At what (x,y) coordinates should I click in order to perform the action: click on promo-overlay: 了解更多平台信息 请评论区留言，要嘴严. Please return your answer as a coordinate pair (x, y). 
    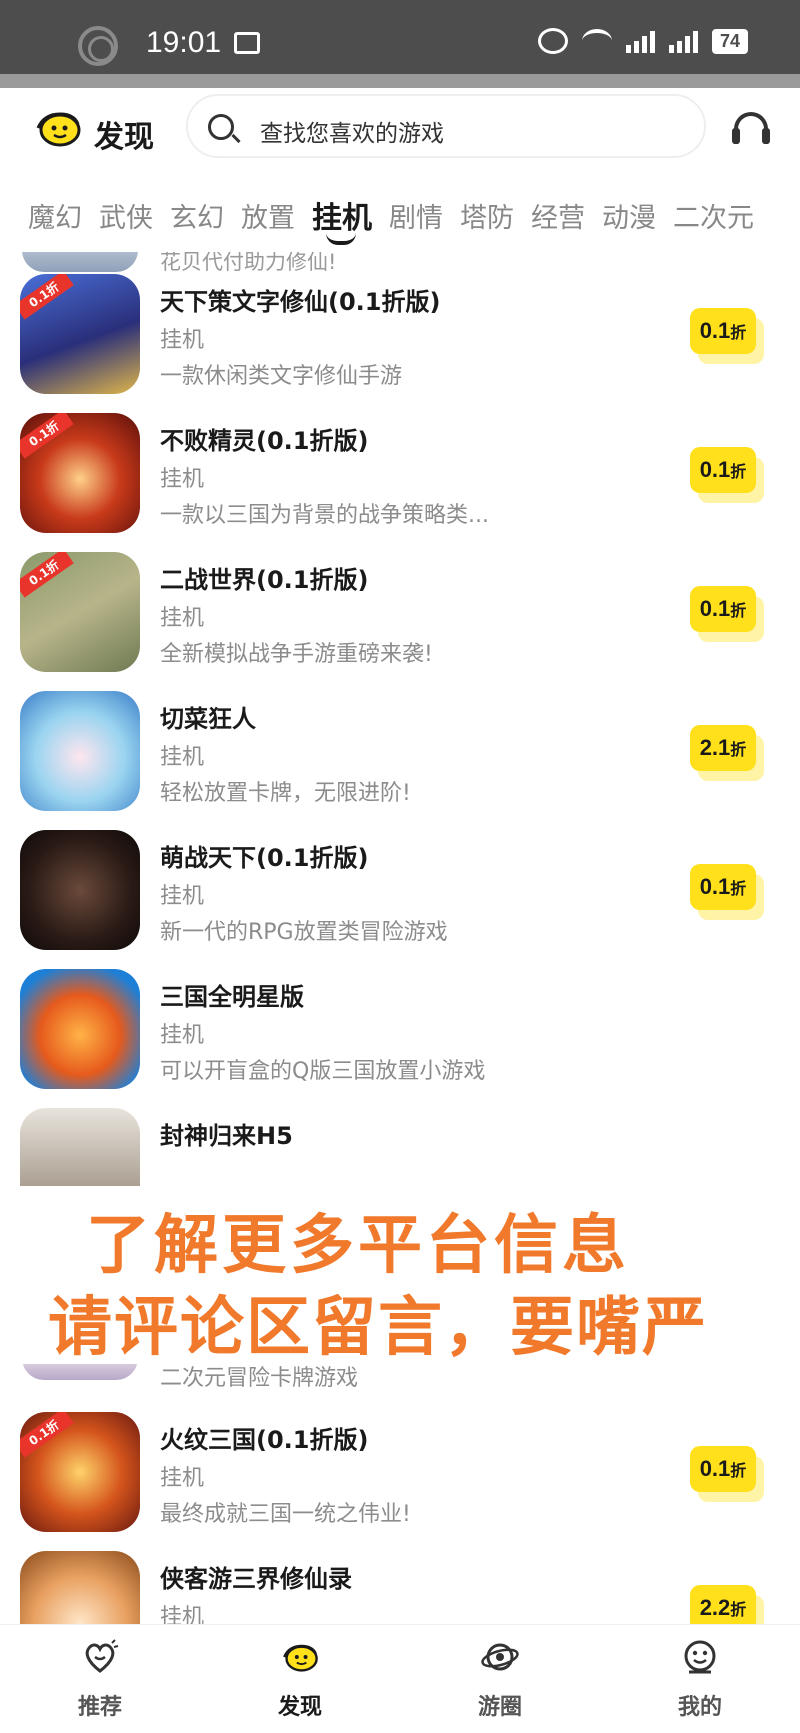
    Looking at the image, I should click on (400, 1275).